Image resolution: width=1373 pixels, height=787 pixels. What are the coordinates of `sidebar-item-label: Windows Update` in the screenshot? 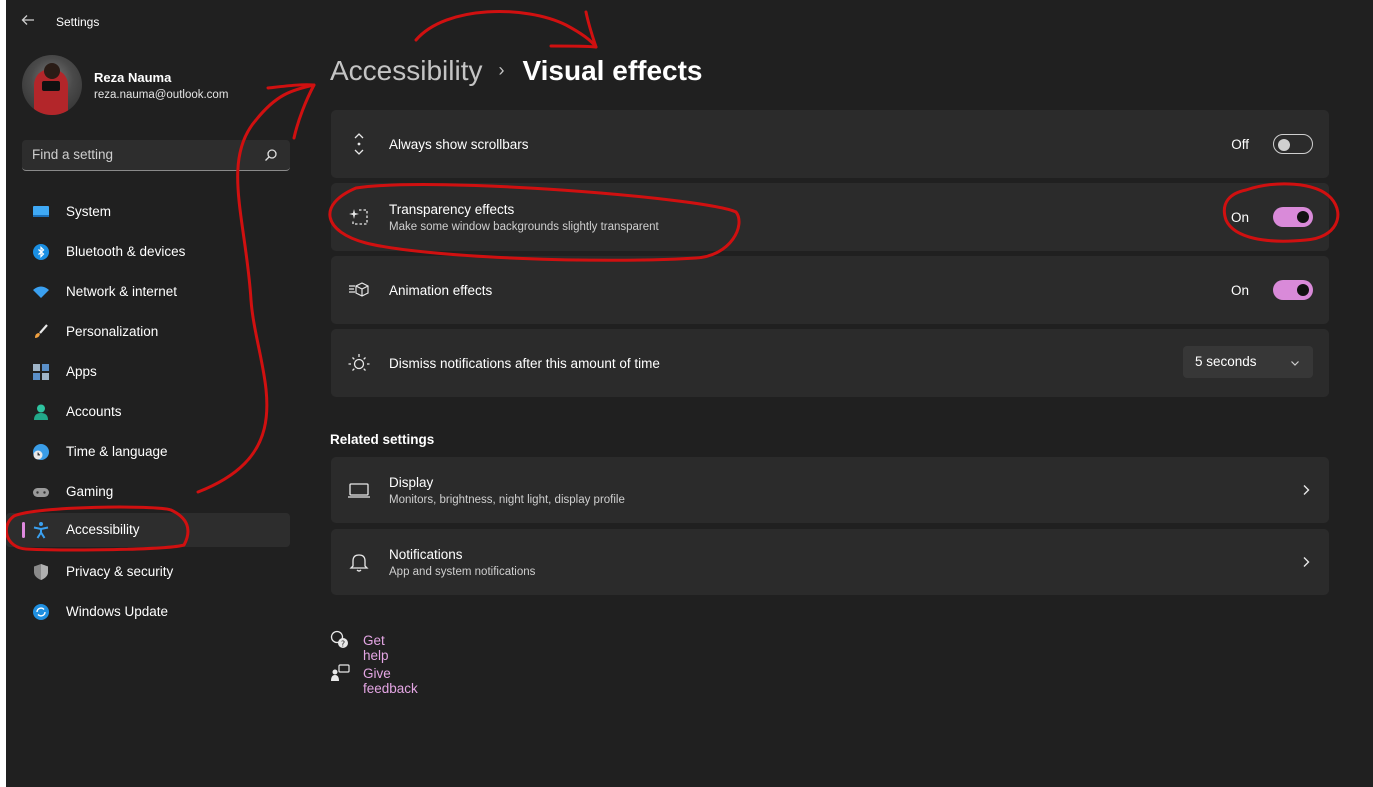 It's located at (117, 611).